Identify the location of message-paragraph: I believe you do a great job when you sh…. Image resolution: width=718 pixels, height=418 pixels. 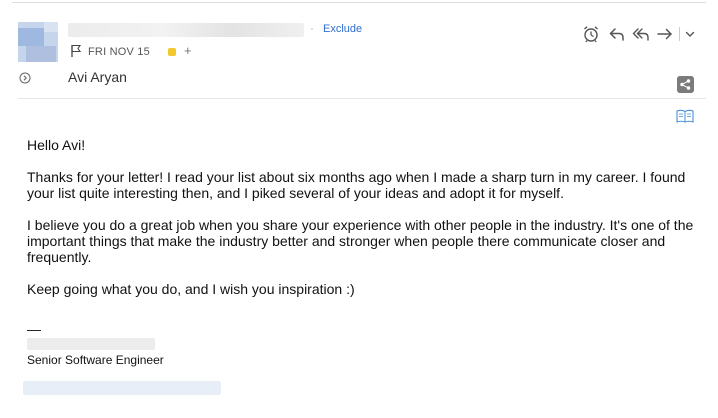
(360, 241).